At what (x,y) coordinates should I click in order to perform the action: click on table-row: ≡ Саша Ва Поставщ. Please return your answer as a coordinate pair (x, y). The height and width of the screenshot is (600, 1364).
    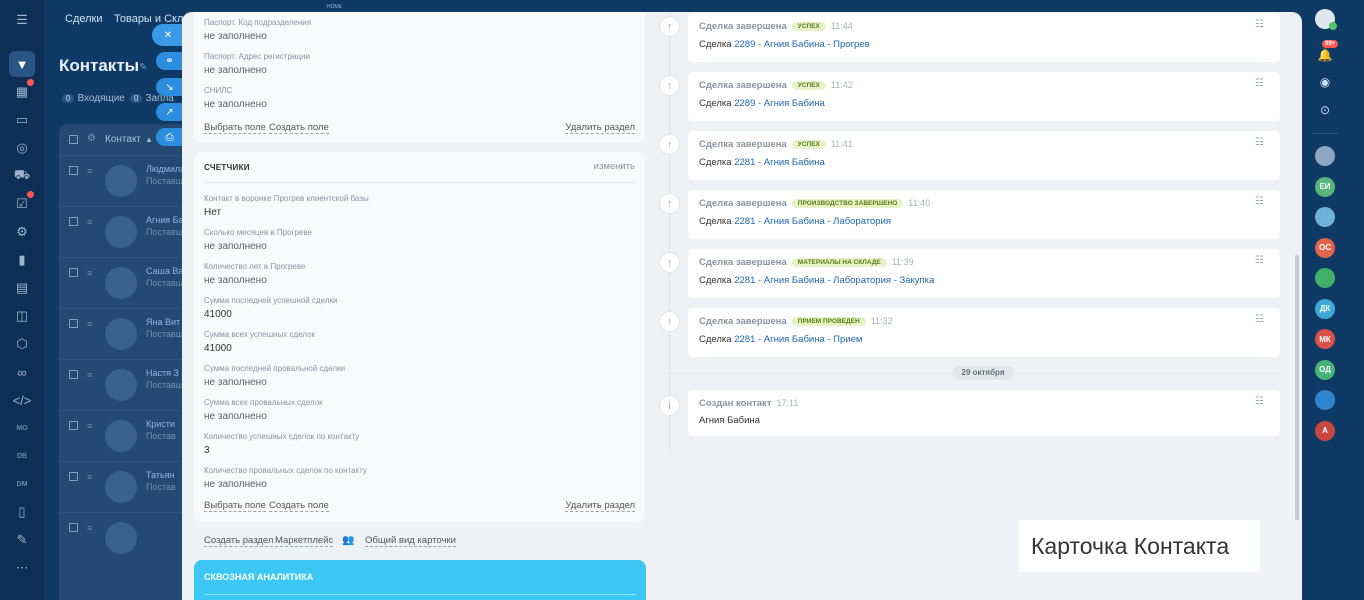
    Looking at the image, I should click on (129, 282).